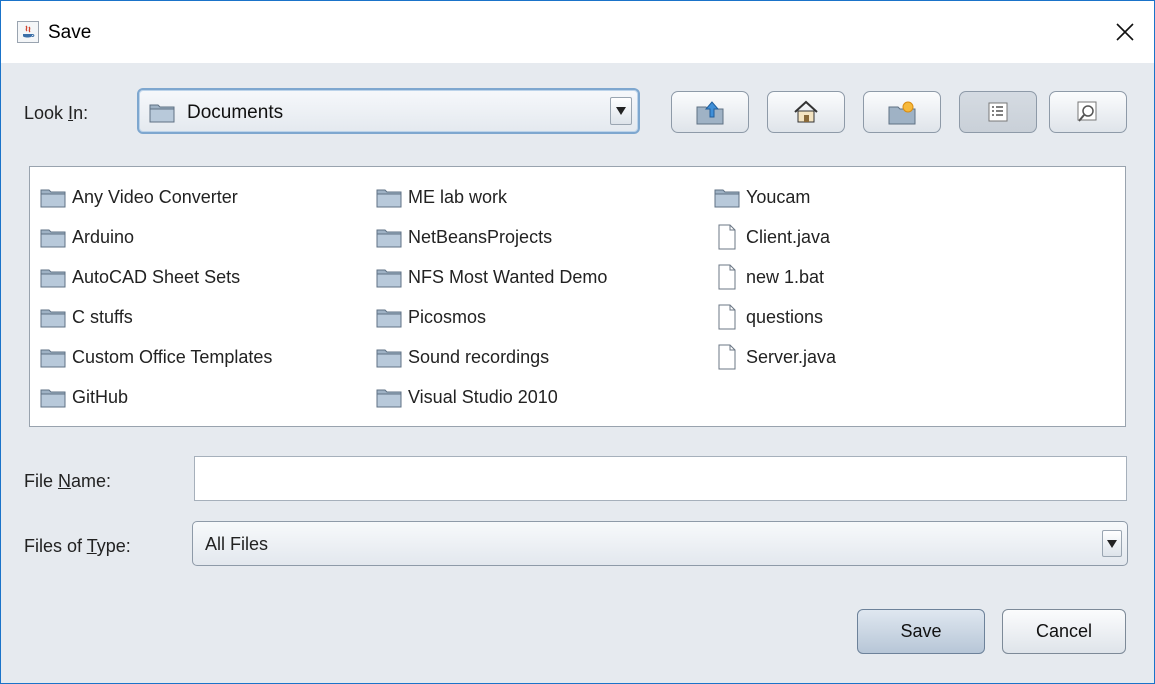 This screenshot has height=684, width=1155. I want to click on file-item-label: ME lab work, so click(458, 196).